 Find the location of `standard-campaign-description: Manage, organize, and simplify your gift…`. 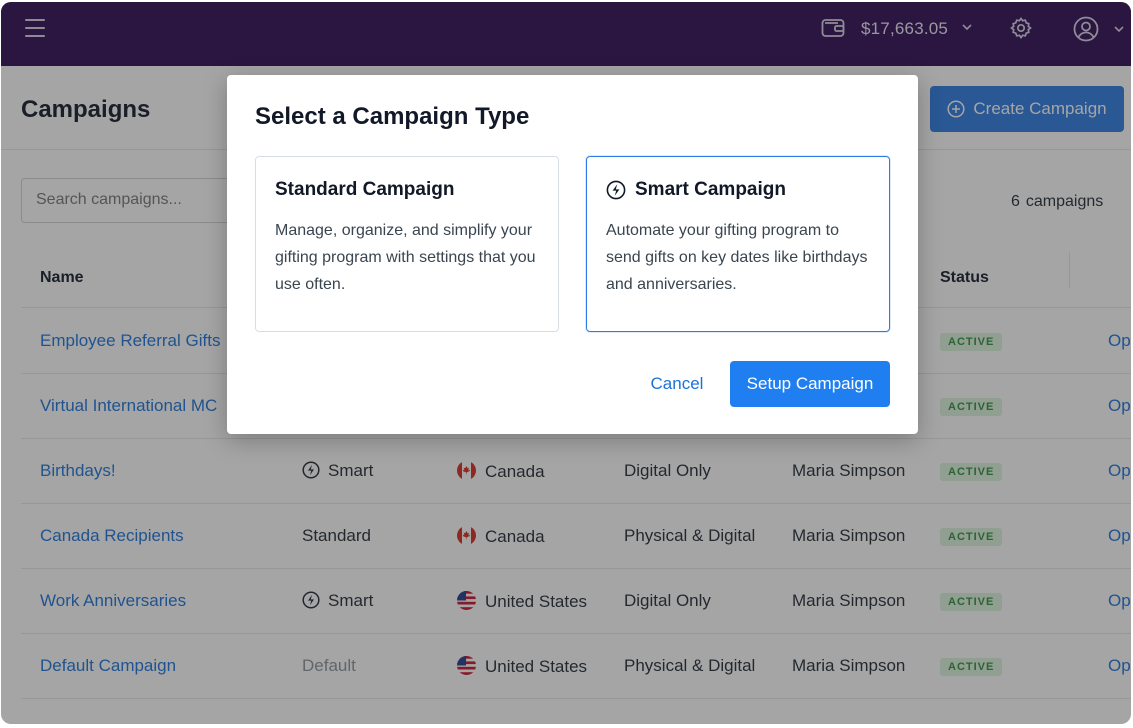

standard-campaign-description: Manage, organize, and simplify your gift… is located at coordinates (405, 257).